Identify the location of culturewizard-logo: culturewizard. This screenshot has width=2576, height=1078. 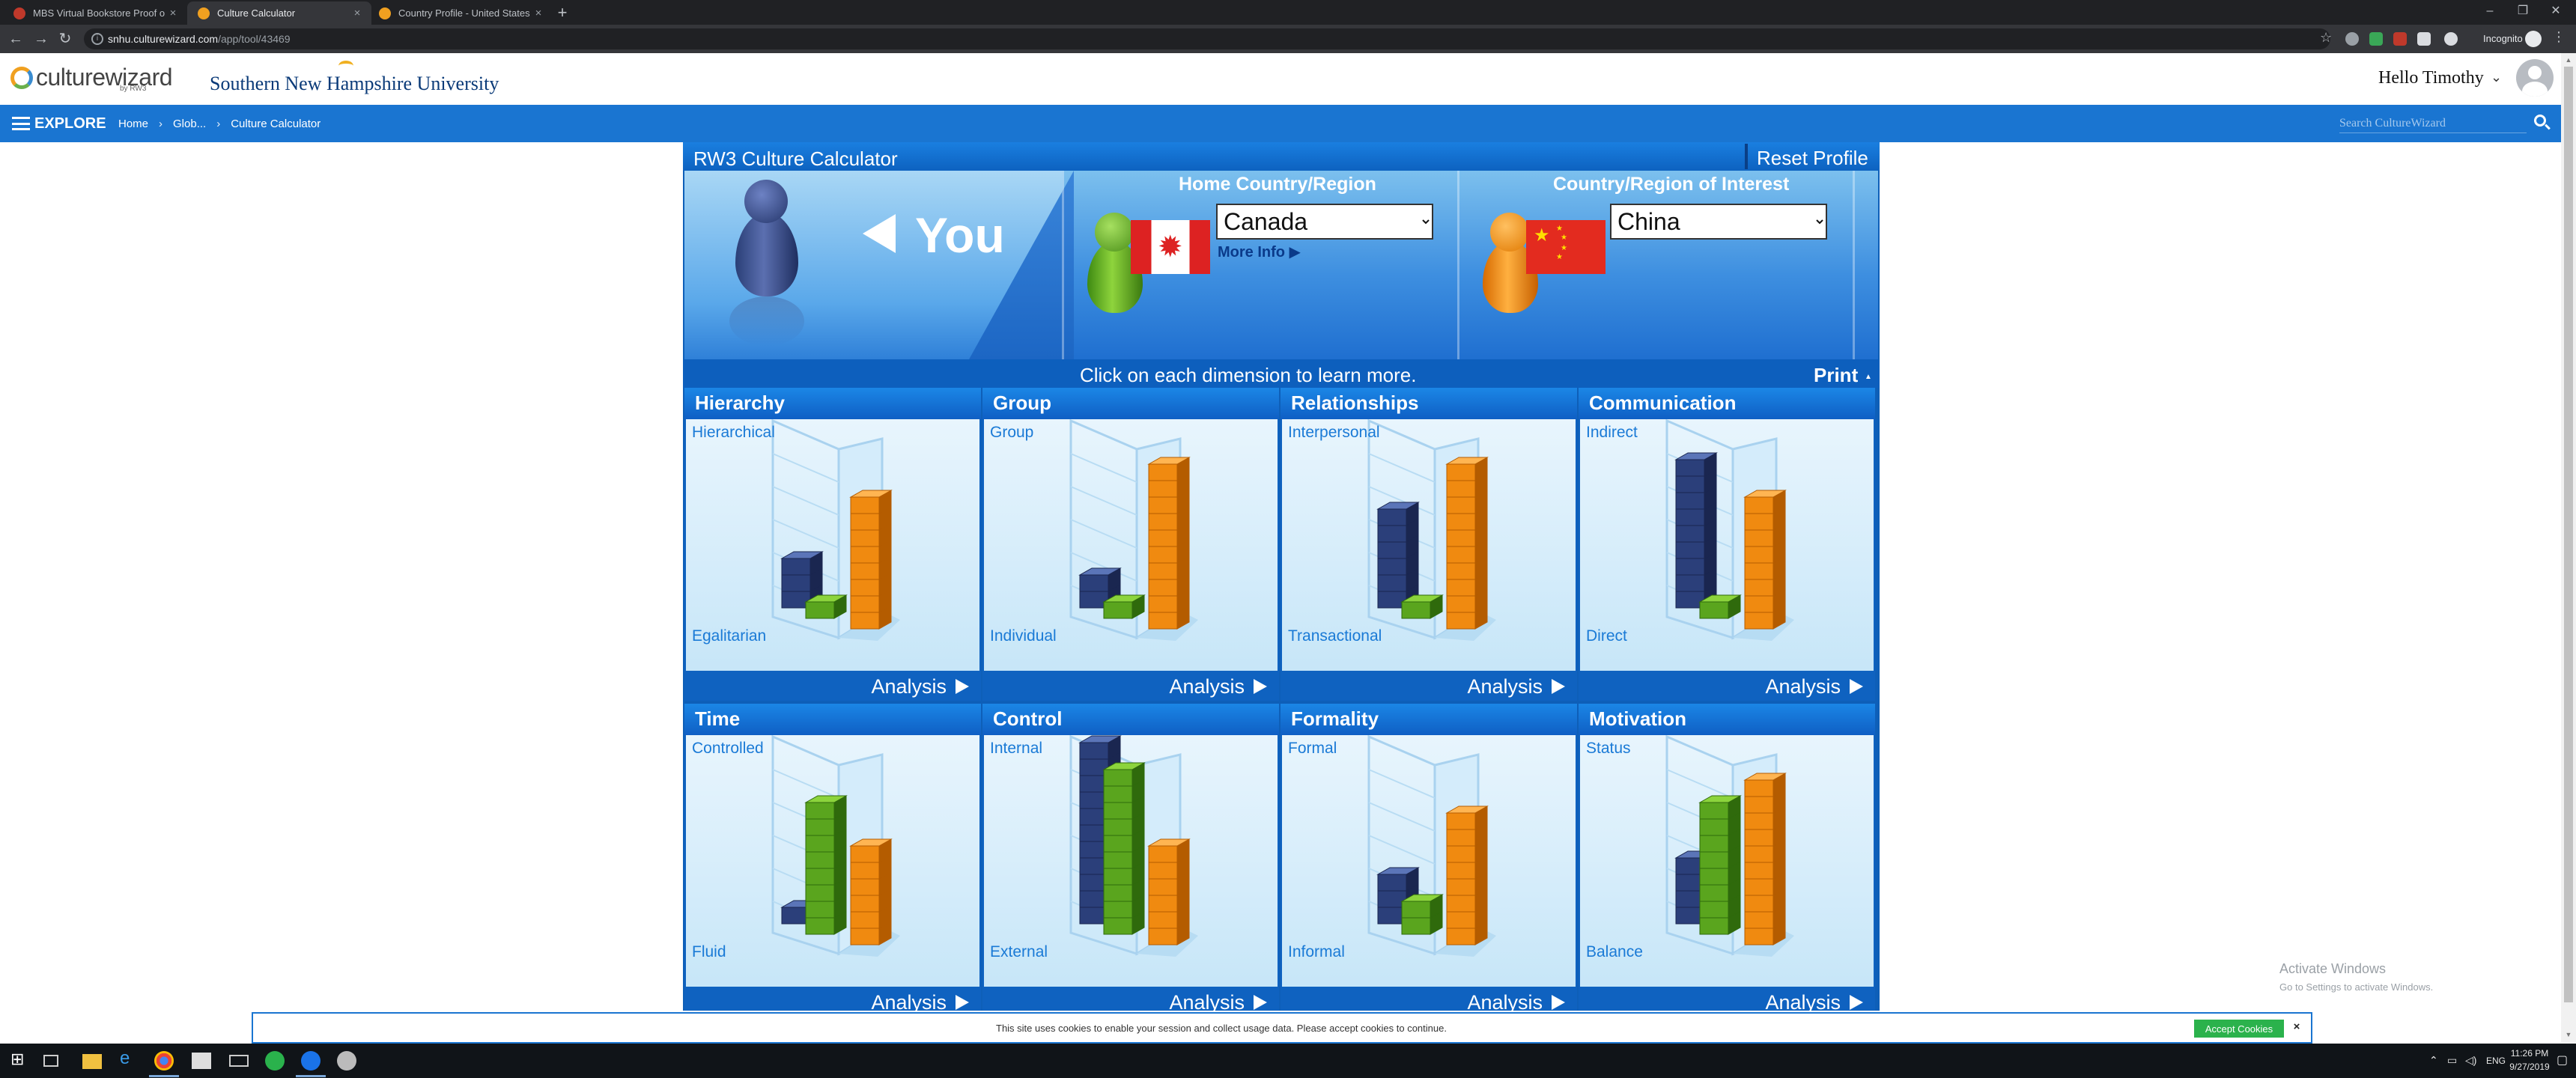
(91, 77).